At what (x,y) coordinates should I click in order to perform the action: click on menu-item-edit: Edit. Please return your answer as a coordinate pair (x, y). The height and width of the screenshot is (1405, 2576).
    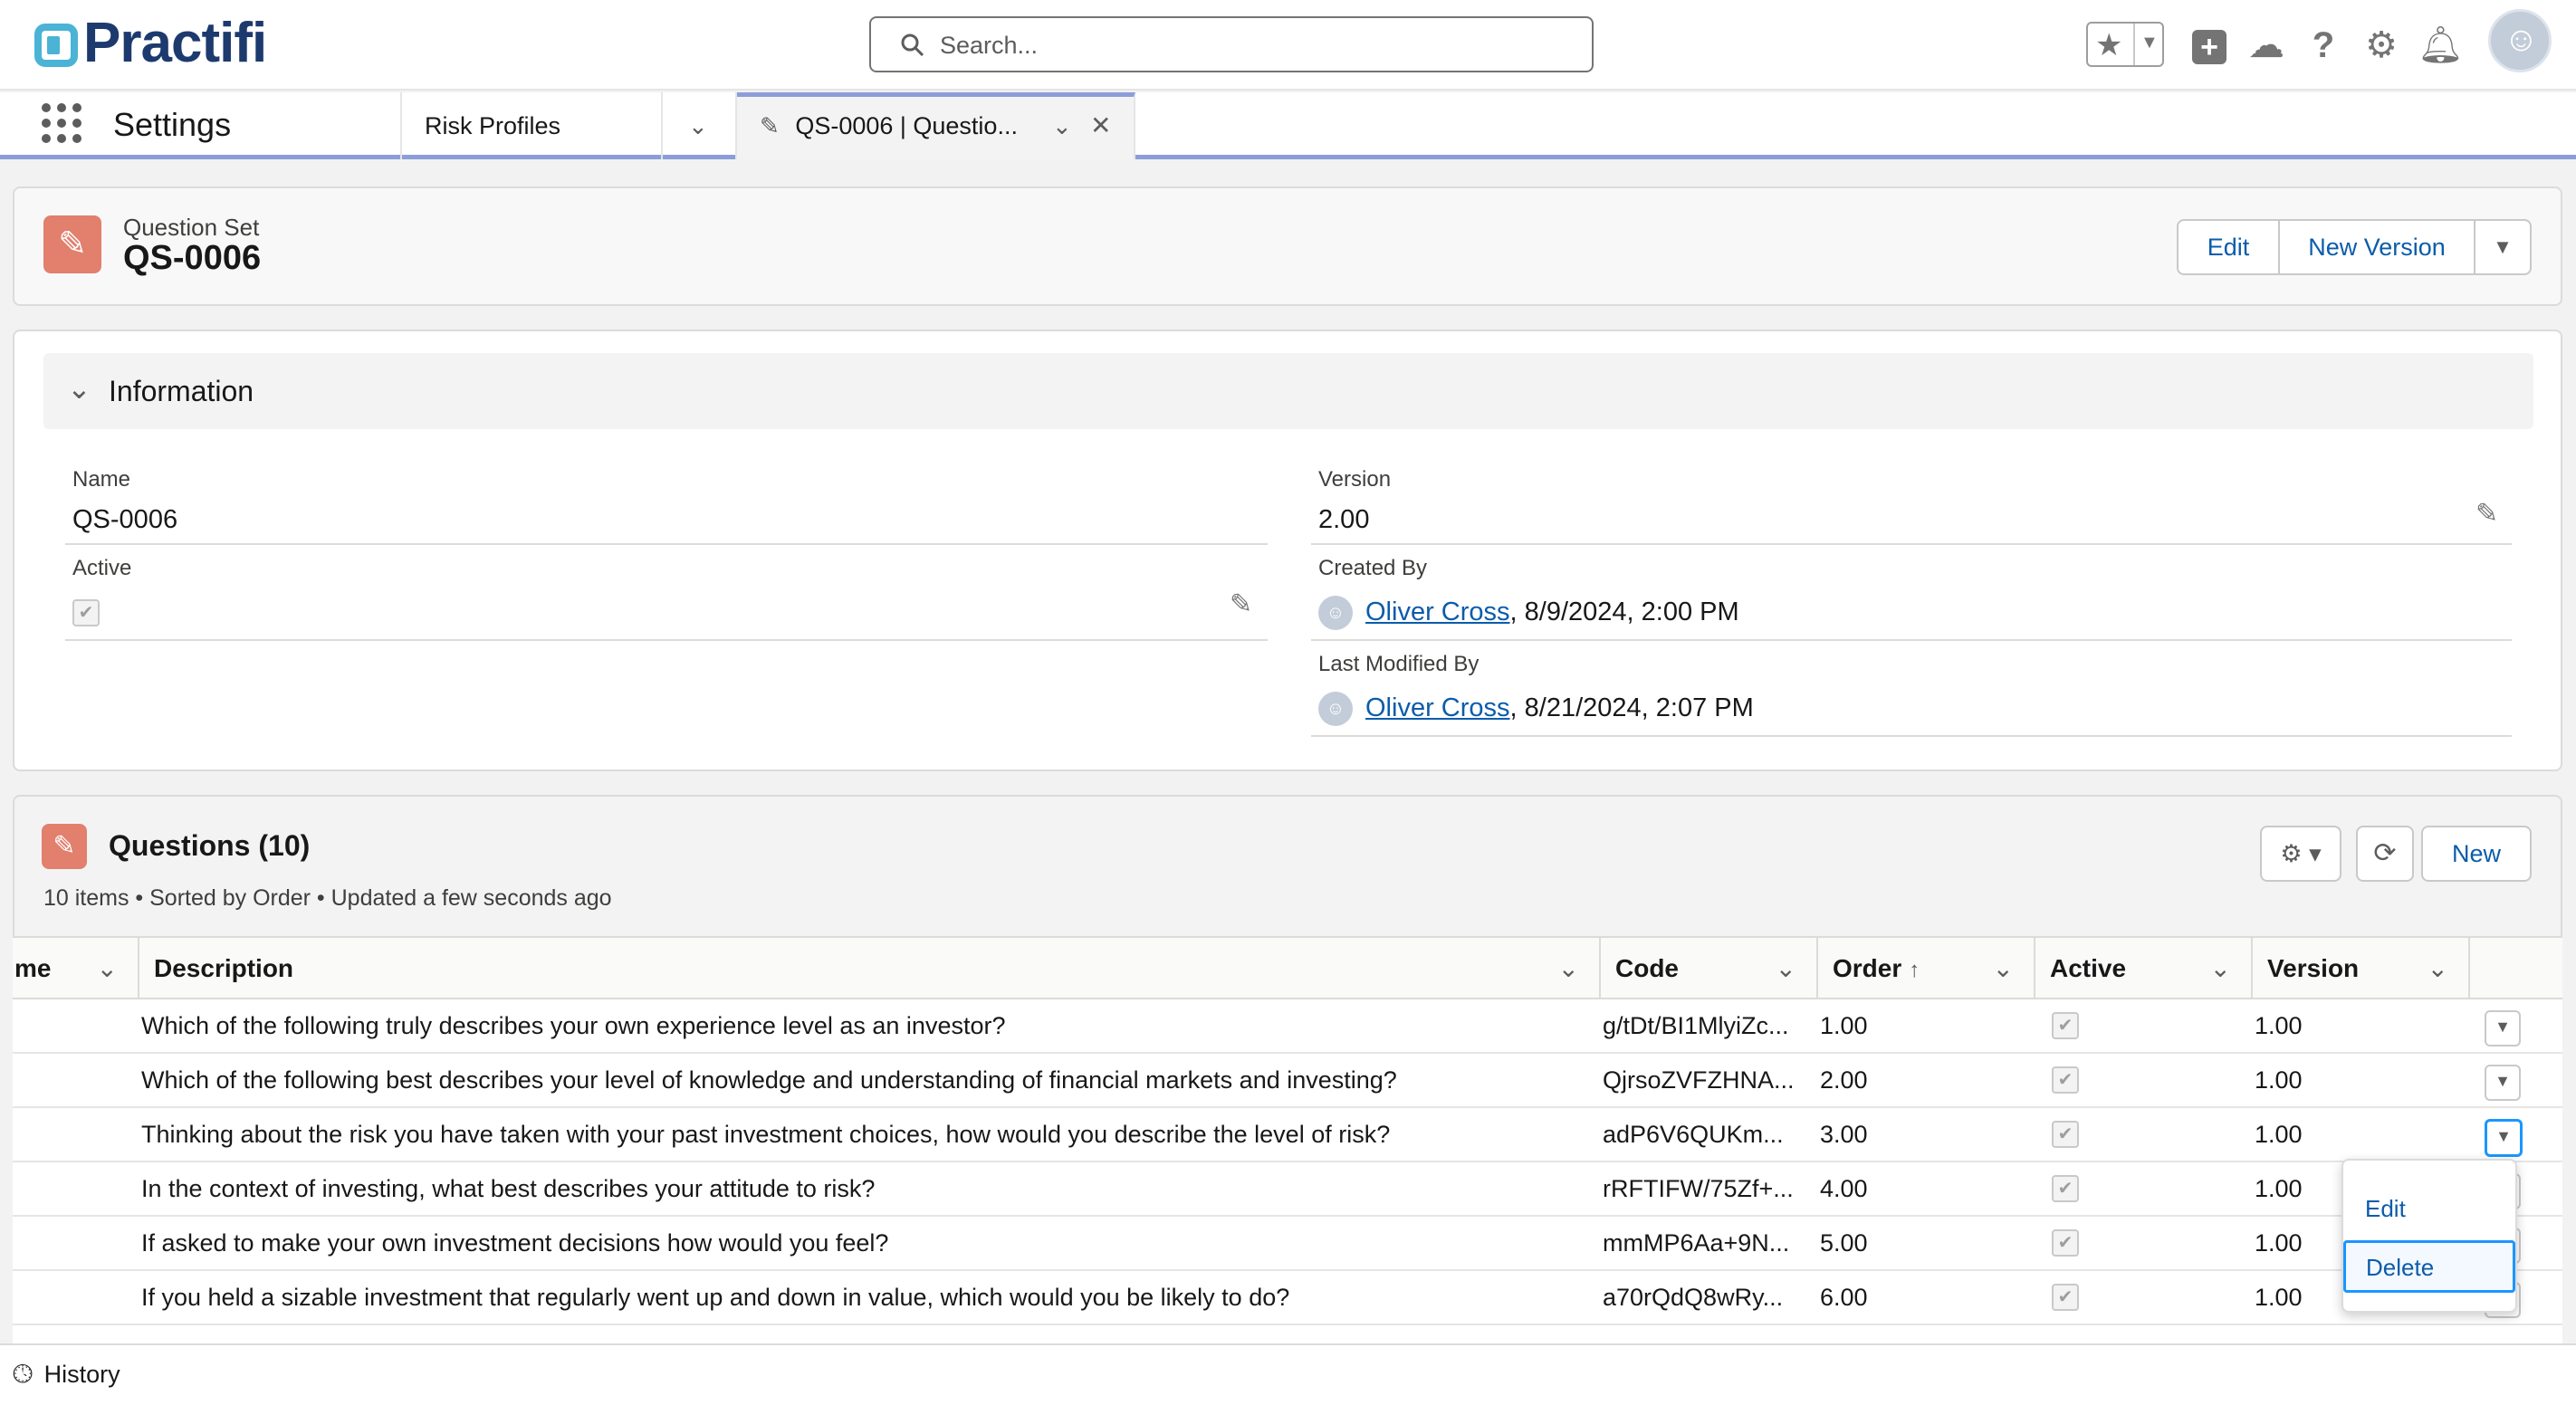
    Looking at the image, I should click on (2385, 1209).